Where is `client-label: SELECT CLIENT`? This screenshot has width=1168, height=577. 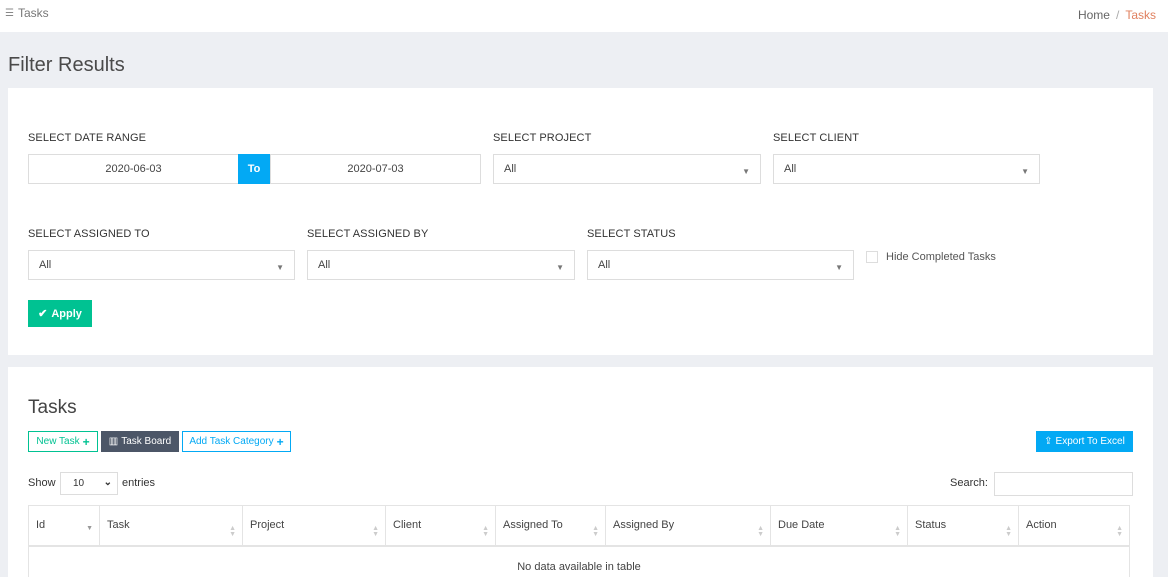 client-label: SELECT CLIENT is located at coordinates (816, 138).